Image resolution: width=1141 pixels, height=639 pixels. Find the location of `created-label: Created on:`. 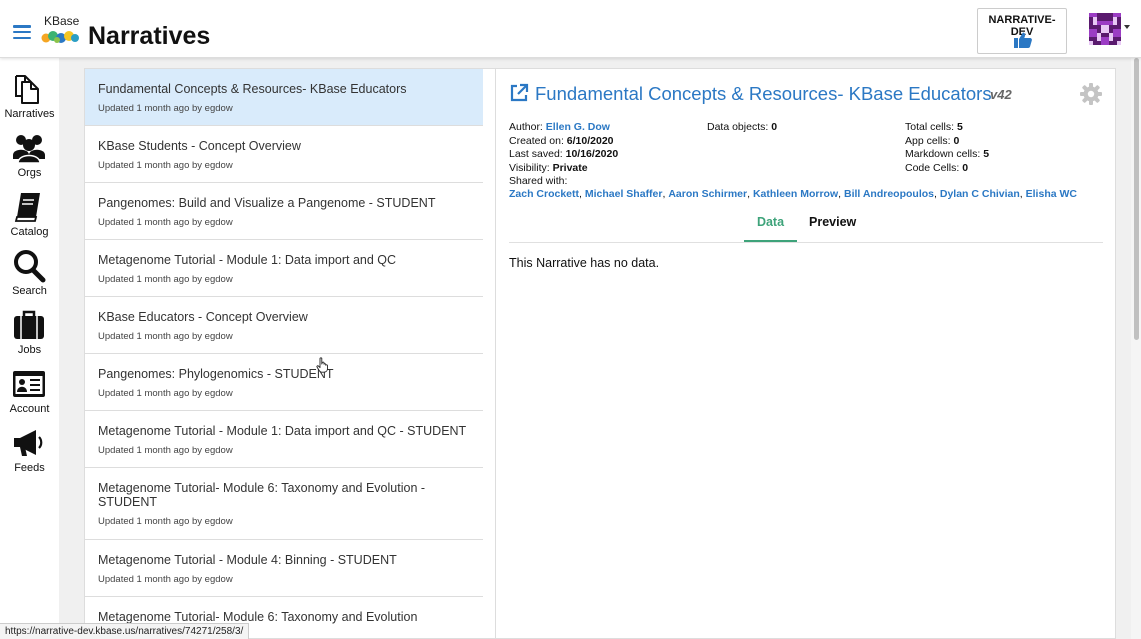

created-label: Created on: is located at coordinates (536, 140).